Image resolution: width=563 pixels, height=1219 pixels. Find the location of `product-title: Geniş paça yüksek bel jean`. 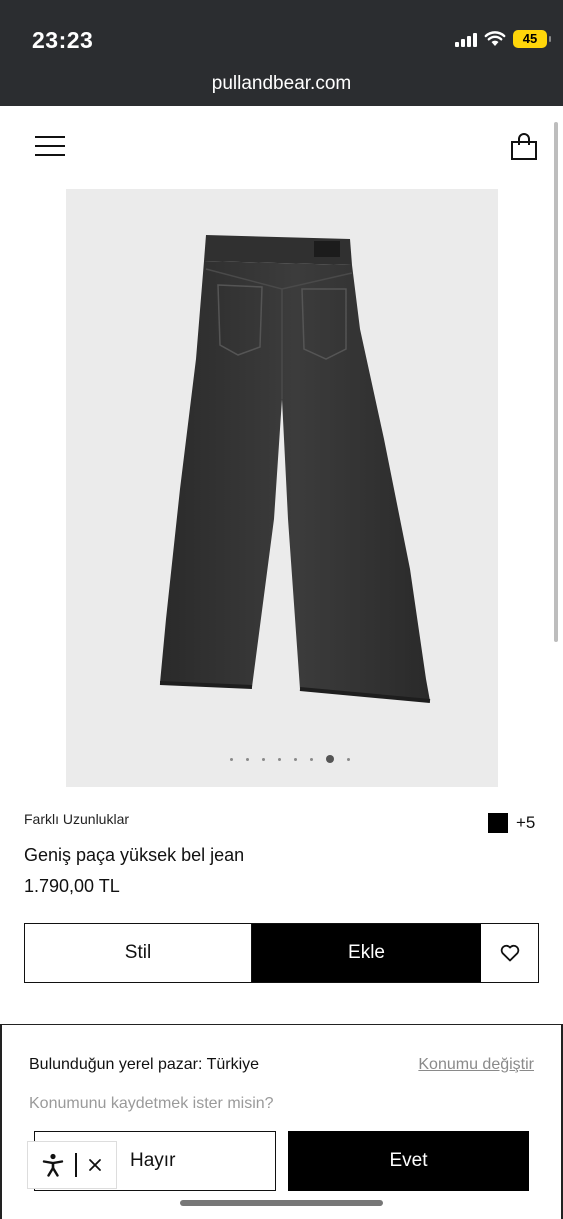

product-title: Geniş paça yüksek bel jean is located at coordinates (134, 855).